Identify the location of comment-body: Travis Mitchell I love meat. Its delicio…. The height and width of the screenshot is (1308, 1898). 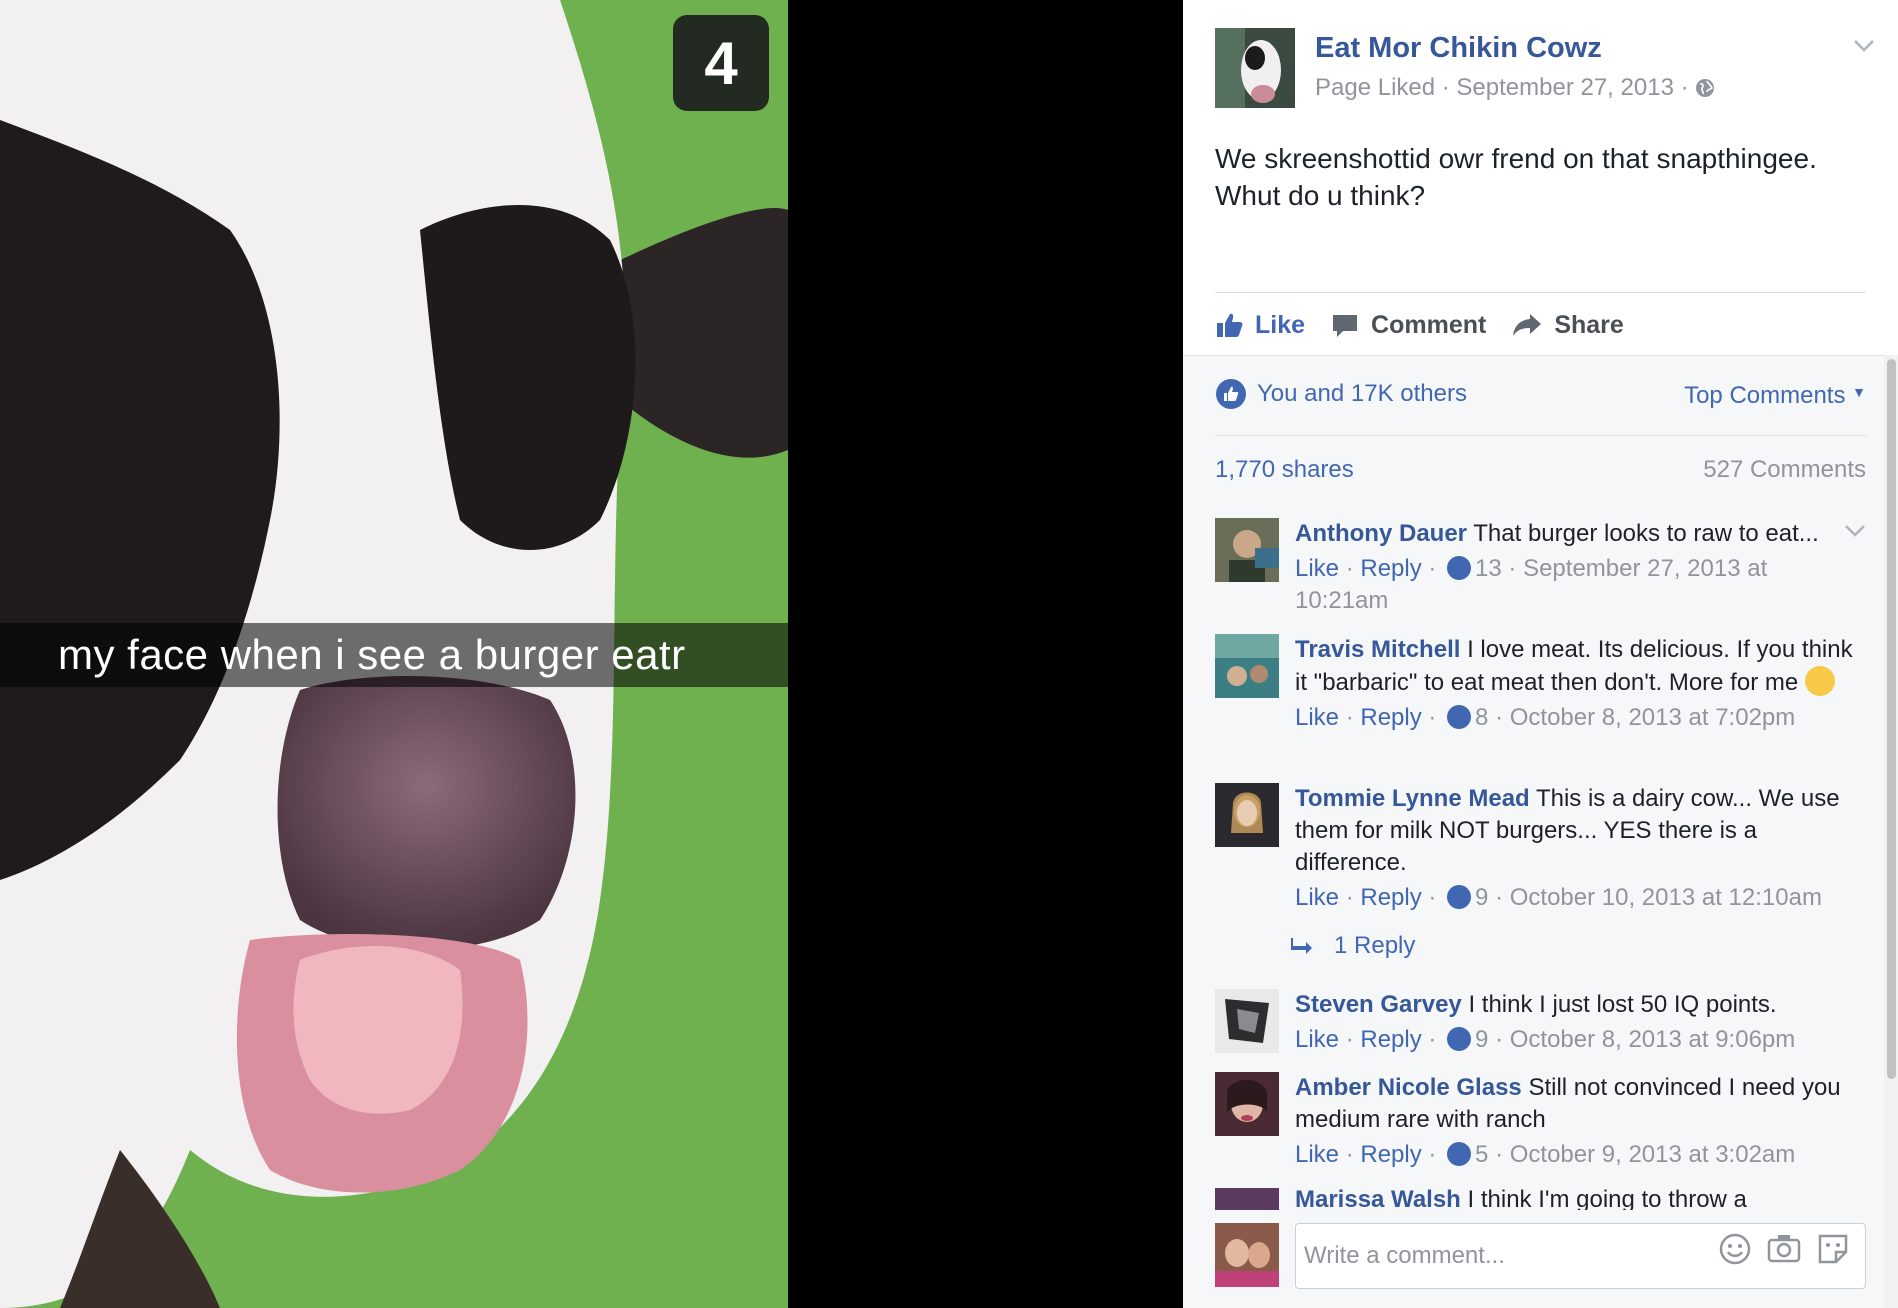
(1575, 684).